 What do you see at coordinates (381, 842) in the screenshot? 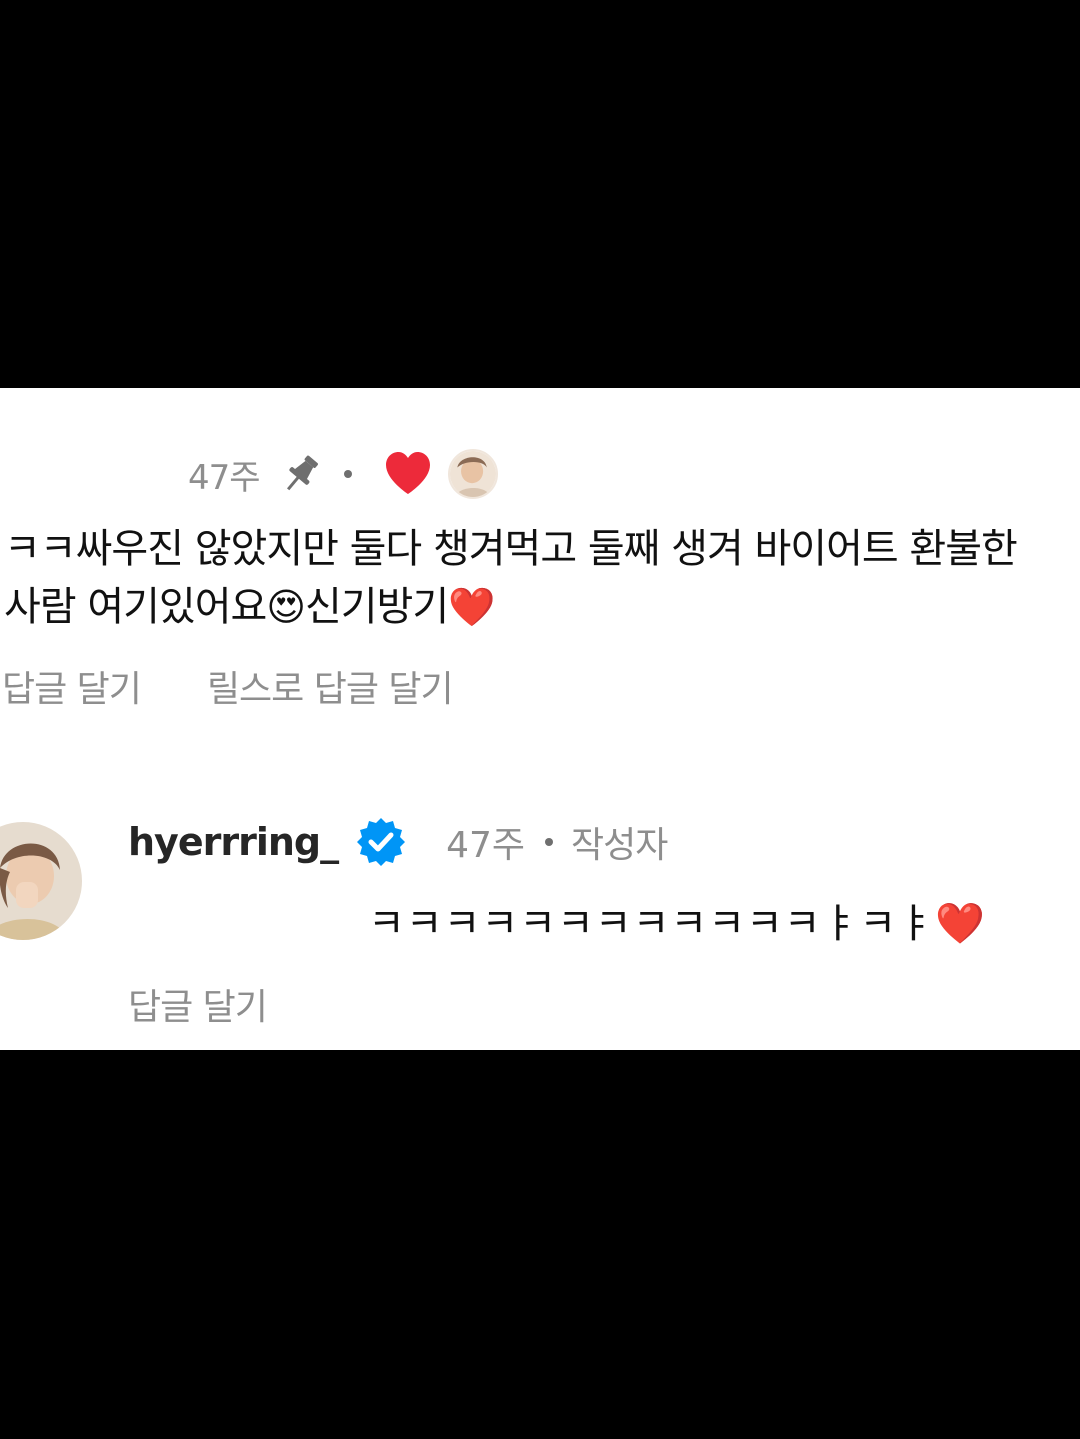
I see `verified-badge-icon` at bounding box center [381, 842].